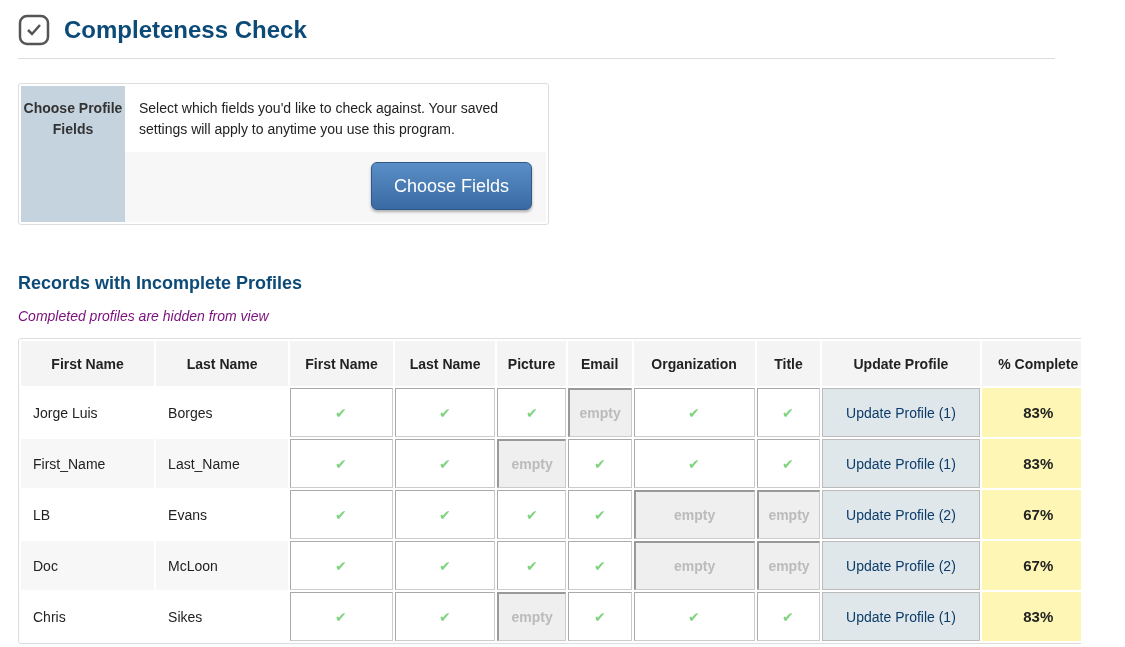  What do you see at coordinates (34, 30) in the screenshot?
I see `checkbox-icon` at bounding box center [34, 30].